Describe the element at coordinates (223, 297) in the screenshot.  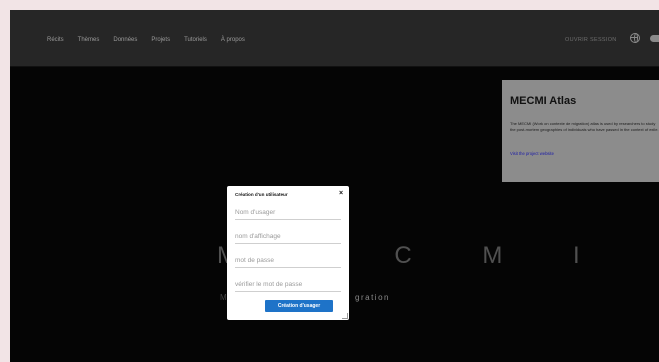
I see `background-subtitle-prefix: M` at that location.